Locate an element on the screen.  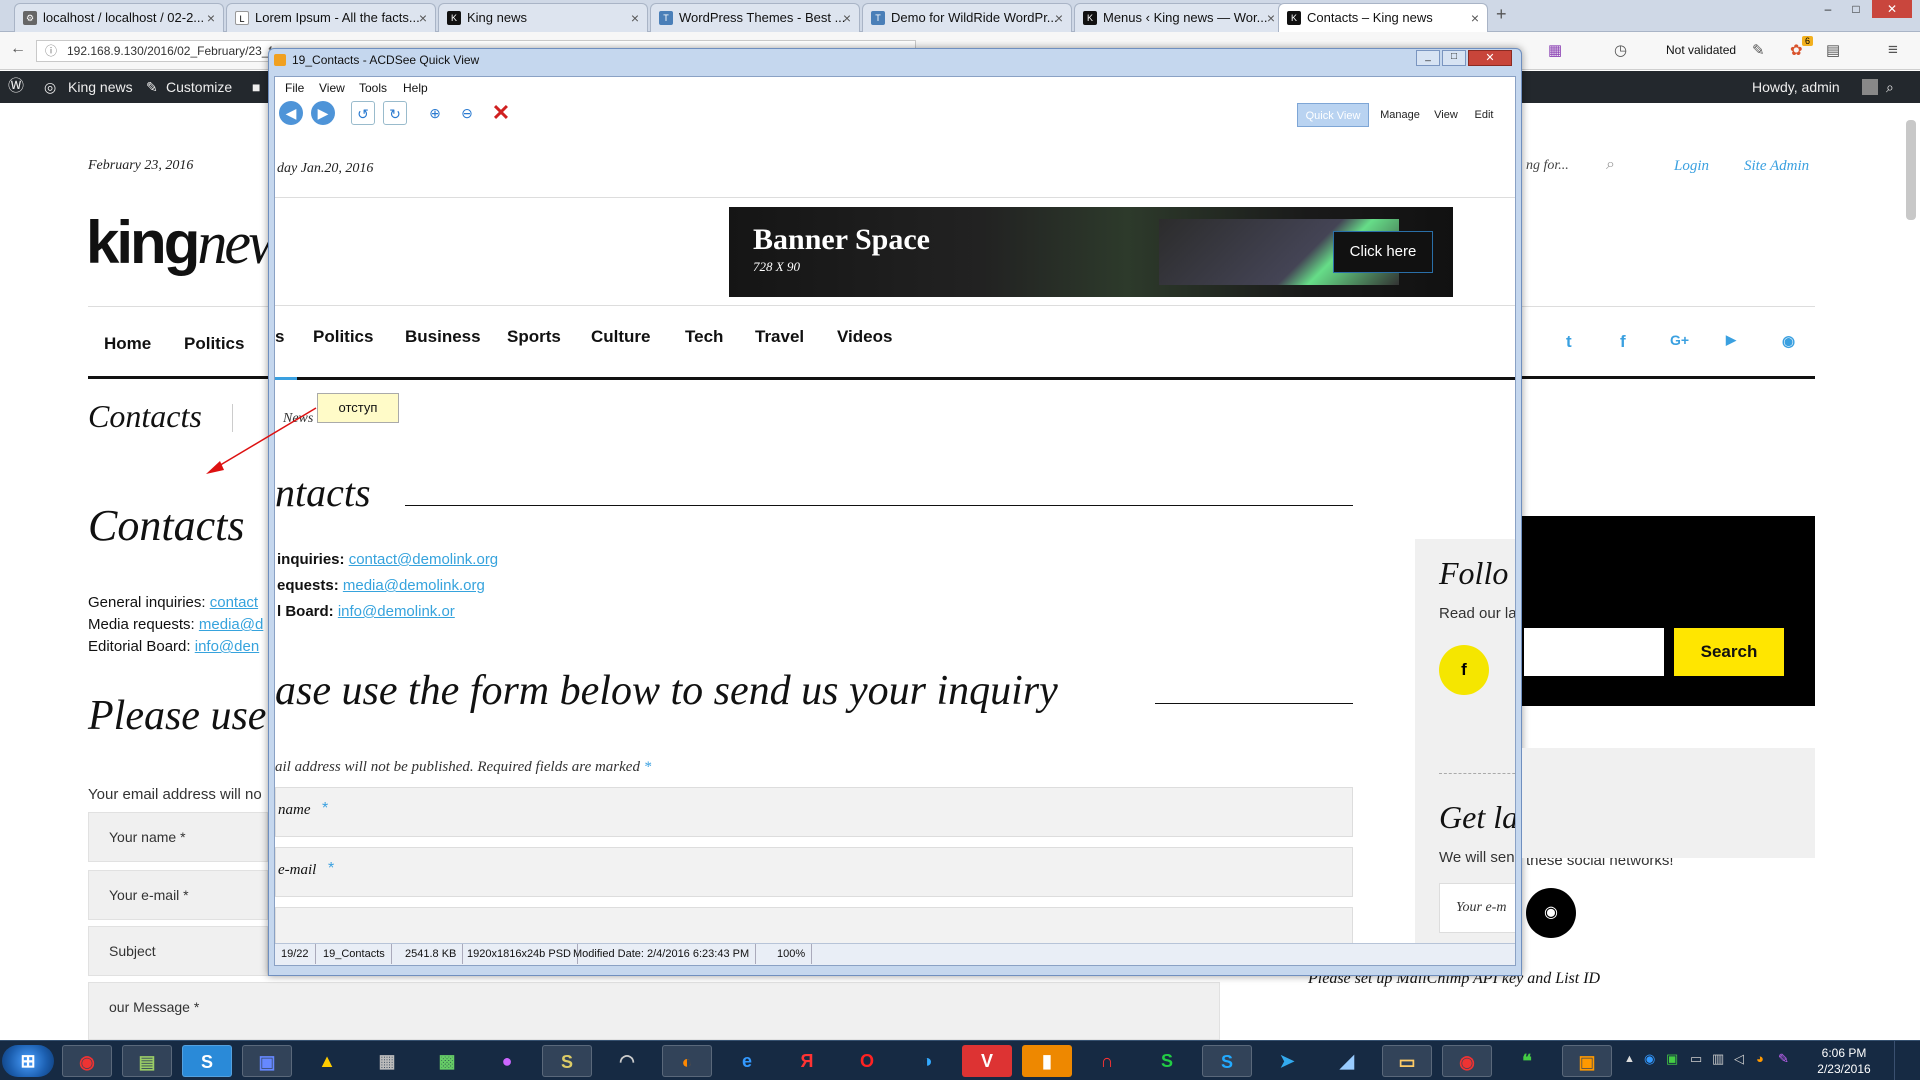
rotate-left-icon: ↺ is located at coordinates (363, 113).